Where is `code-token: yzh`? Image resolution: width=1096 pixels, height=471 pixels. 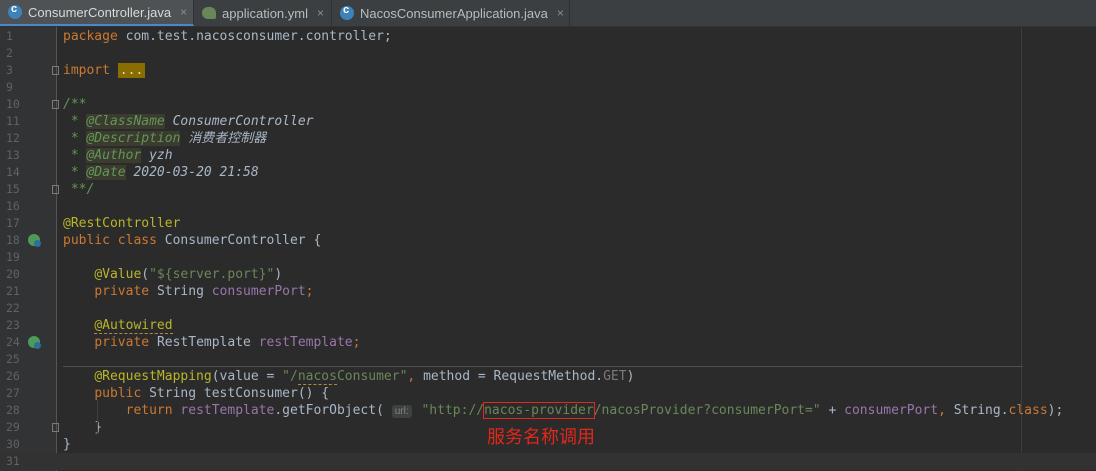
code-token: yzh is located at coordinates (157, 155).